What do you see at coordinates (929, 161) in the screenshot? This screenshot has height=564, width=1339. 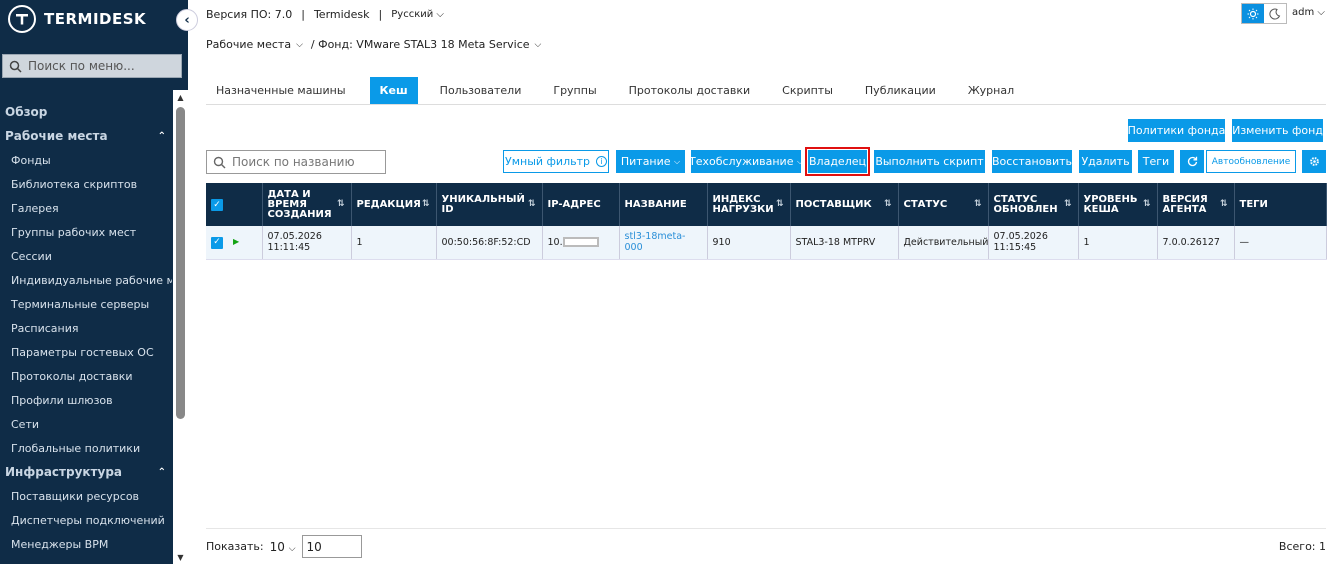 I see `run-script-button: Выполнить скрипт` at bounding box center [929, 161].